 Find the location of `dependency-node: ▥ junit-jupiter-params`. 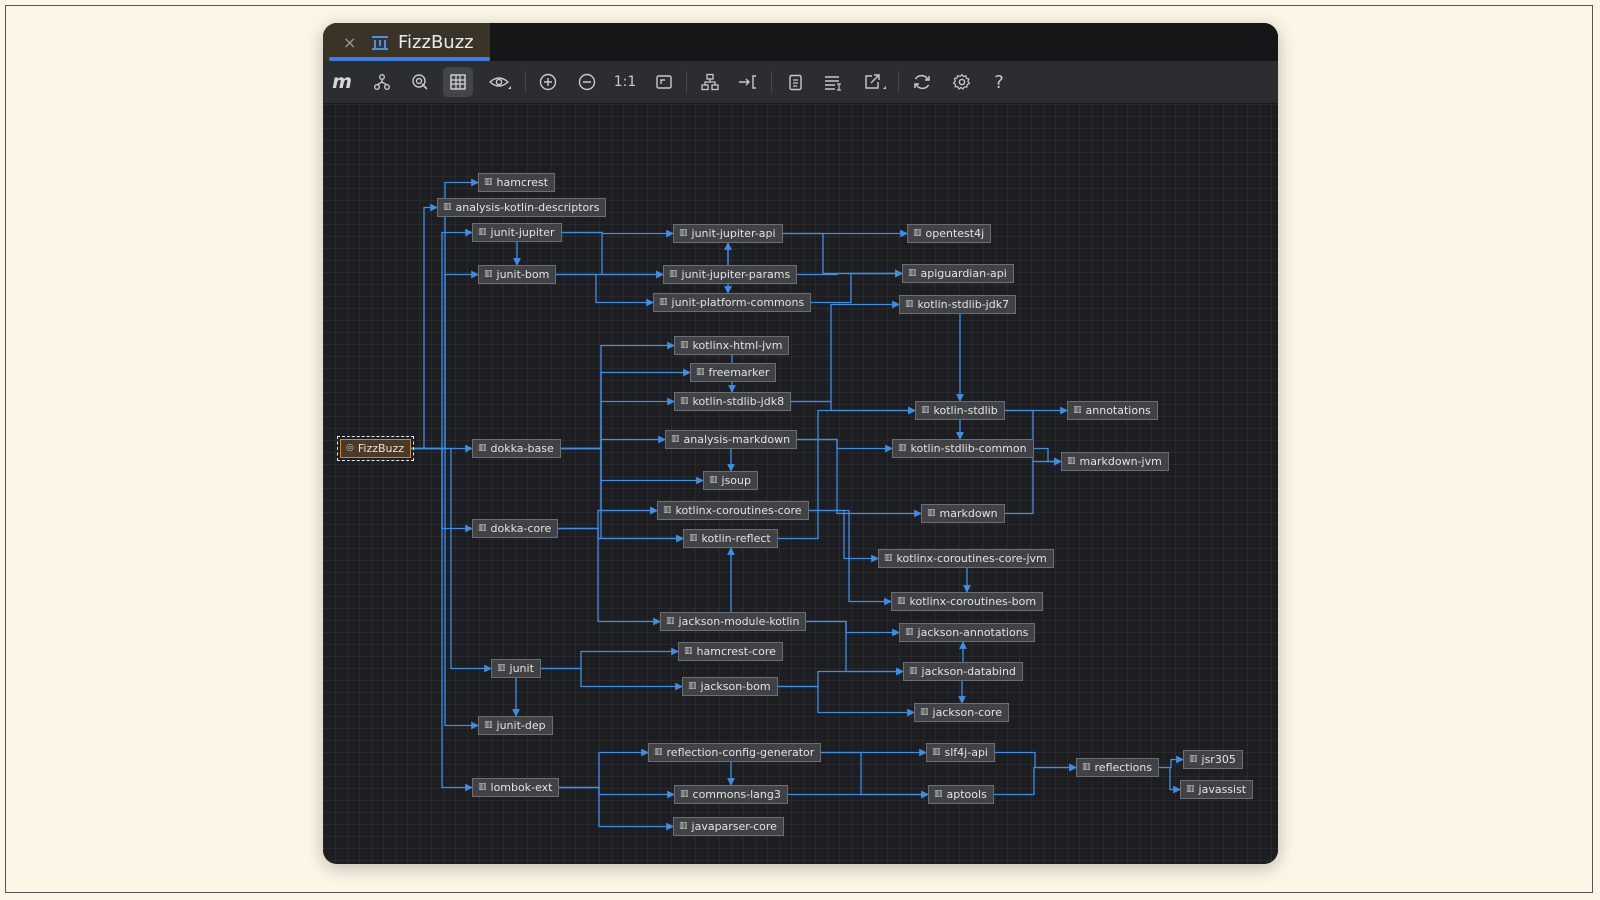

dependency-node: ▥ junit-jupiter-params is located at coordinates (730, 274).